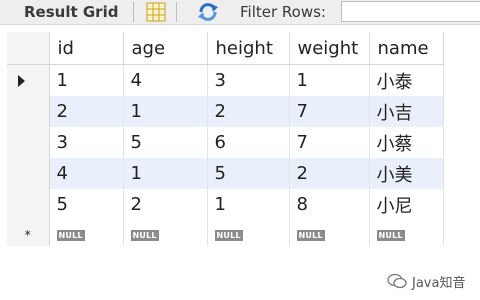 The height and width of the screenshot is (300, 480). What do you see at coordinates (329, 204) in the screenshot?
I see `cell-weight: 8` at bounding box center [329, 204].